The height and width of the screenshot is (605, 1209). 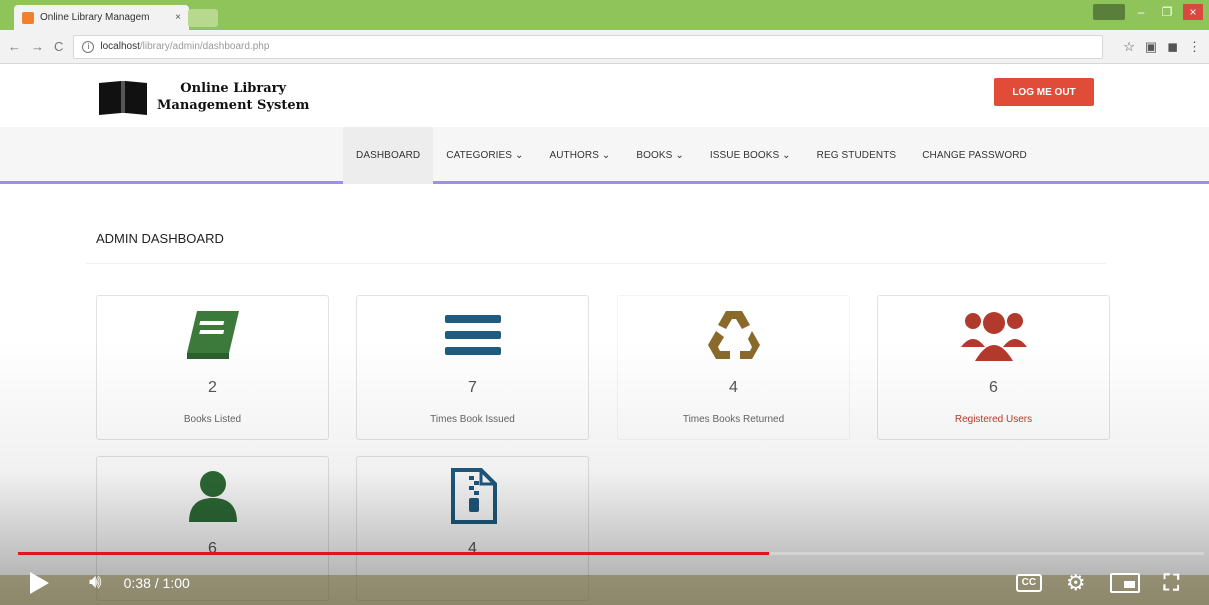 I want to click on card-label: Times Book Issued, so click(x=472, y=419).